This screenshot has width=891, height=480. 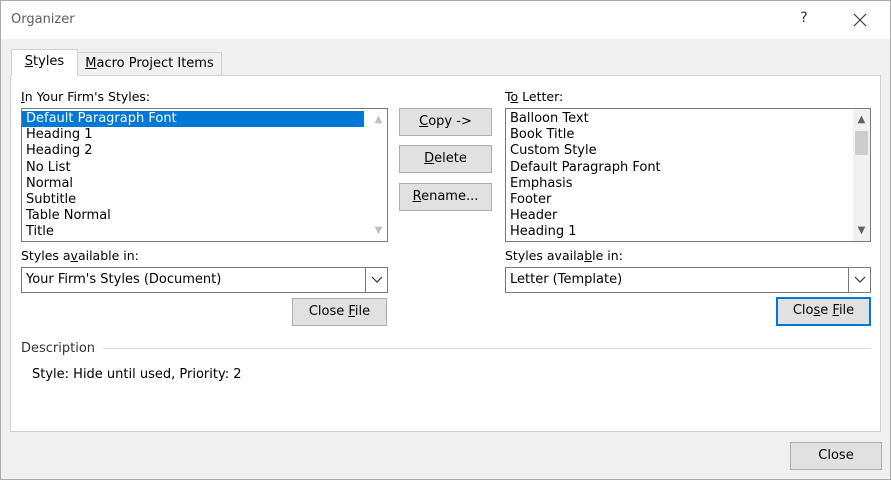 I want to click on help-button: ?, so click(x=804, y=19).